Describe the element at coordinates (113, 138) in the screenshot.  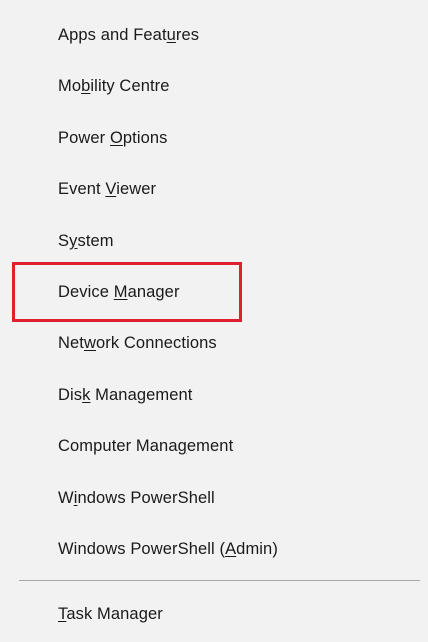
I see `menu-item-label: Power Options` at that location.